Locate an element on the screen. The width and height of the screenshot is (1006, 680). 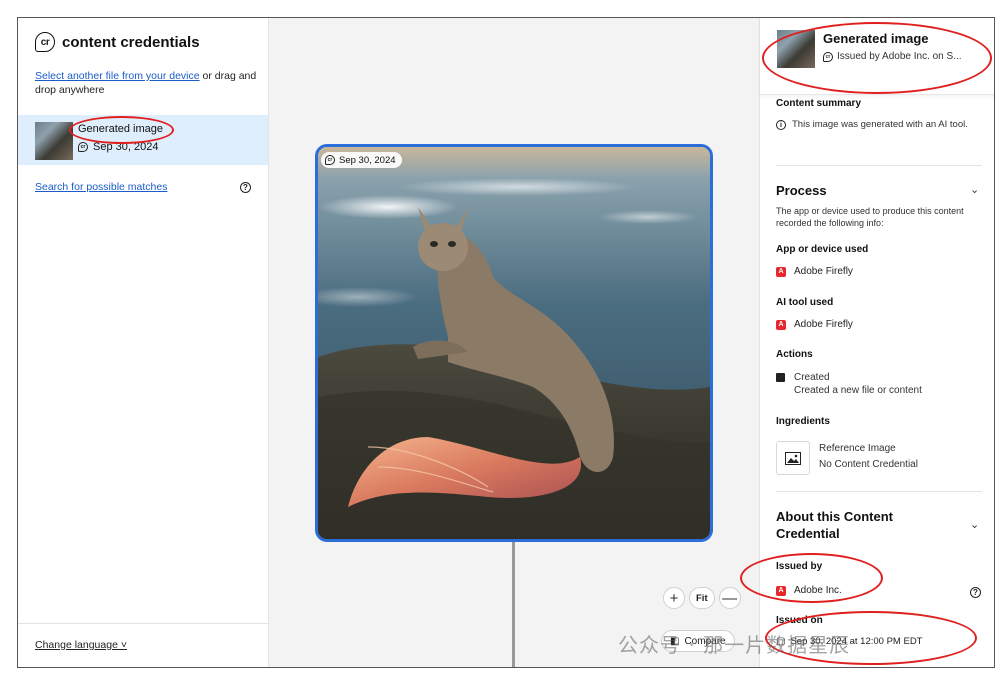
action-title: Created is located at coordinates (812, 377).